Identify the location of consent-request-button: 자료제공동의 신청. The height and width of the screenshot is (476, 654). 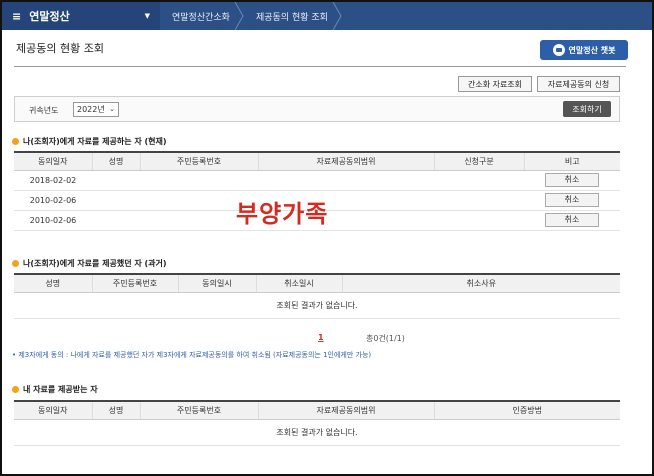
(578, 84).